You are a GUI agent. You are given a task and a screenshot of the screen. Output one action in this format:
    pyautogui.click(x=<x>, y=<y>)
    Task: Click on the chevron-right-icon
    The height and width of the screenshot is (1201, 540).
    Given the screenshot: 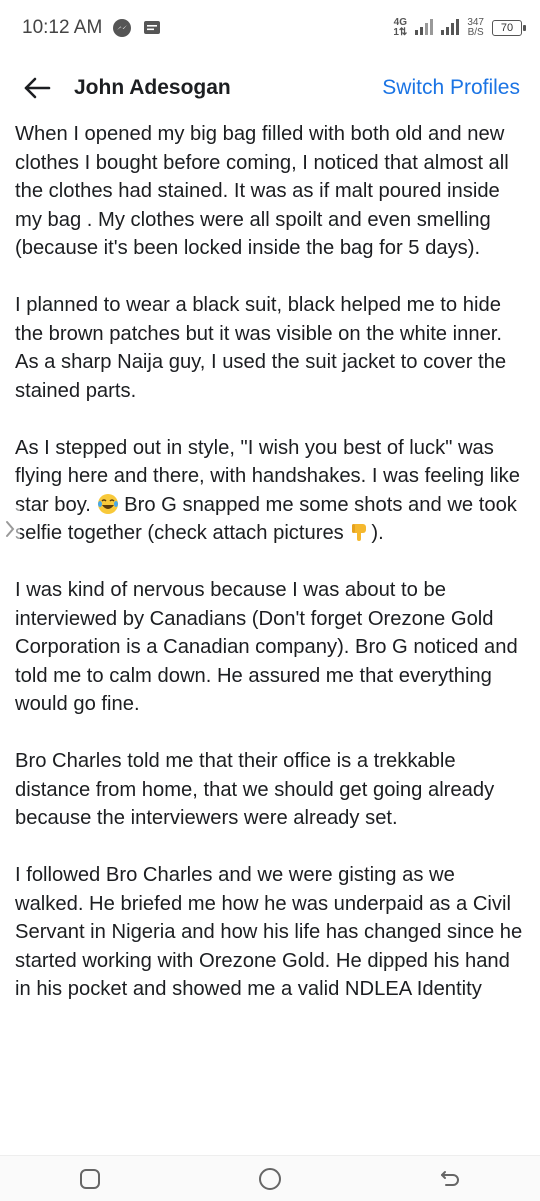 What is the action you would take?
    pyautogui.click(x=10, y=529)
    